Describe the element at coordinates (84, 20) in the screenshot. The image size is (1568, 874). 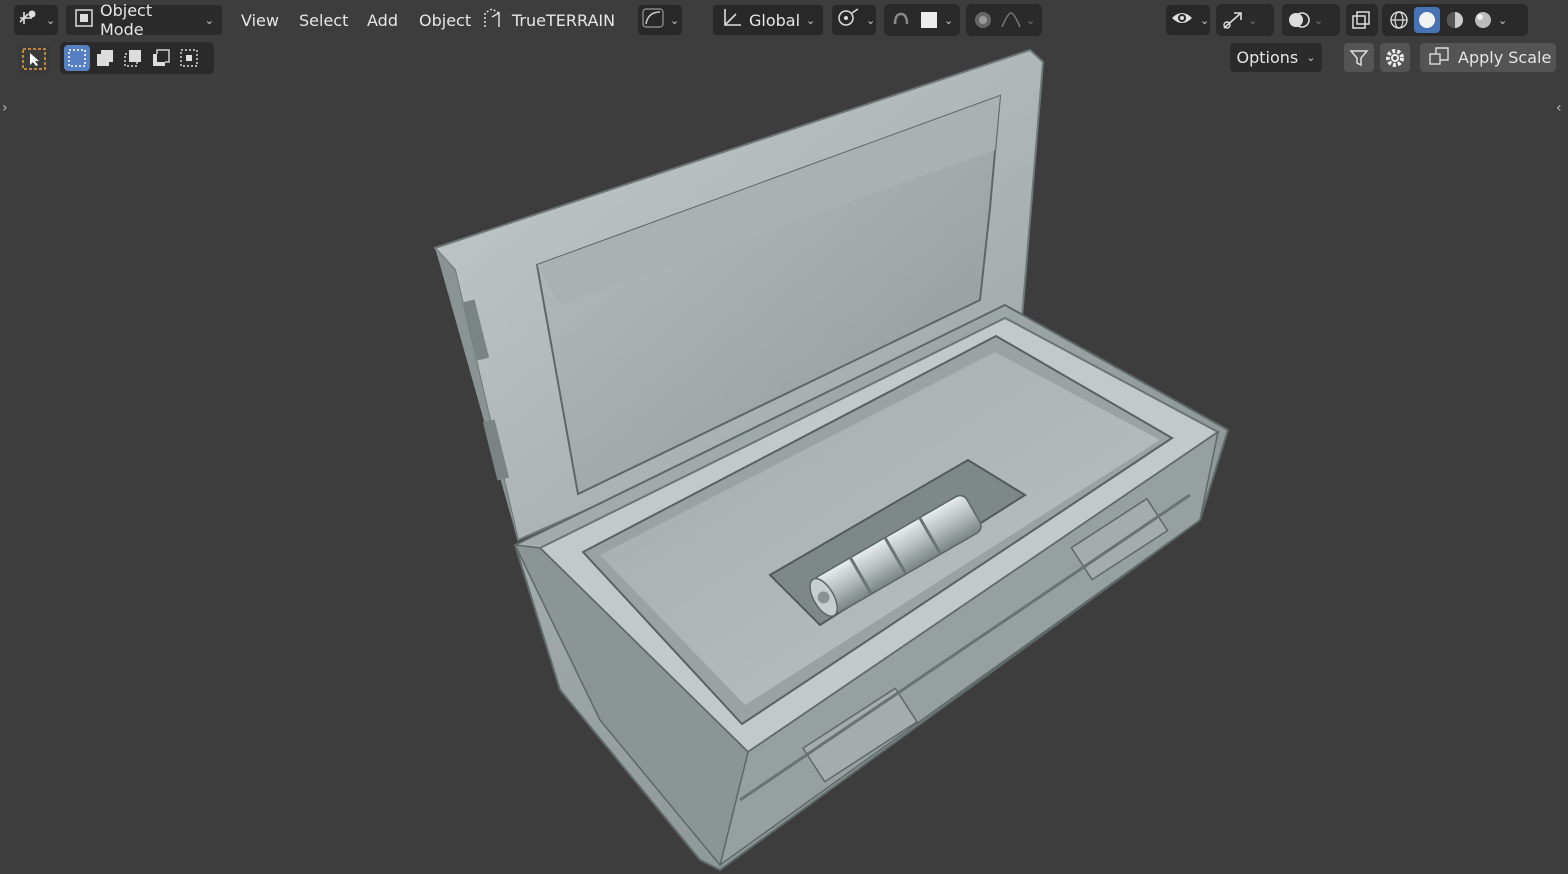
I see `object-mode-icon` at that location.